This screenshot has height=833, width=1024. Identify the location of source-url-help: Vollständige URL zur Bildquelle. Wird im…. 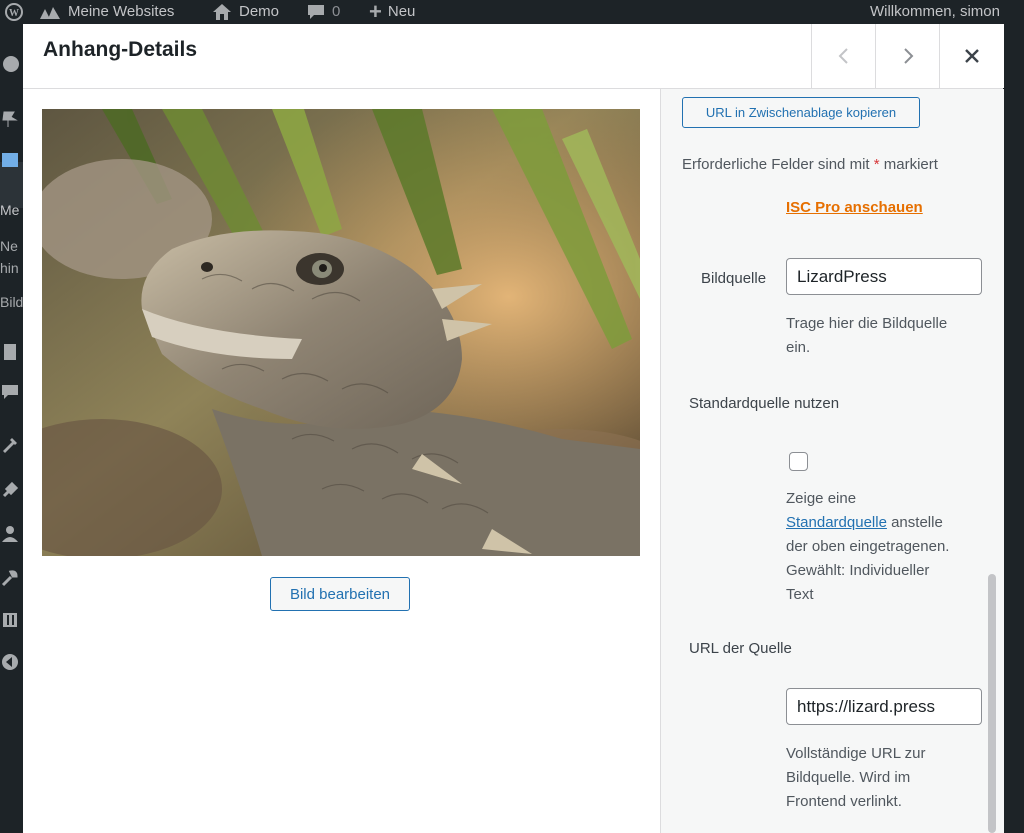
(856, 778).